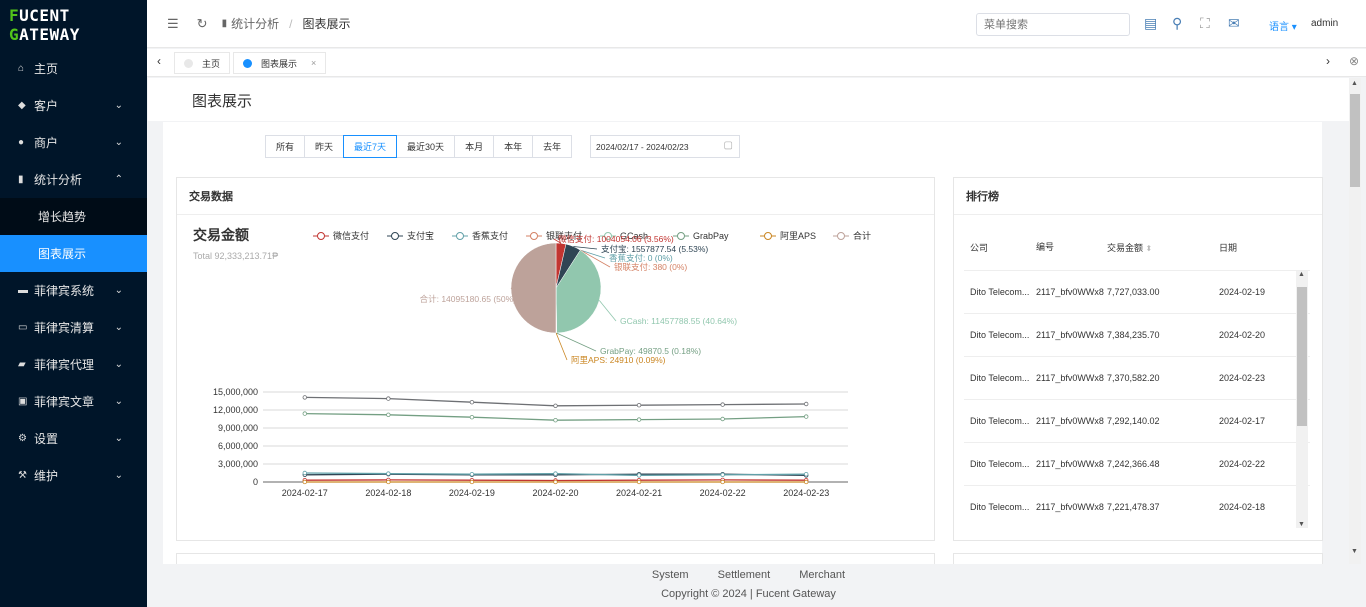  What do you see at coordinates (46, 476) in the screenshot?
I see `sidebar-item-label: 维护` at bounding box center [46, 476].